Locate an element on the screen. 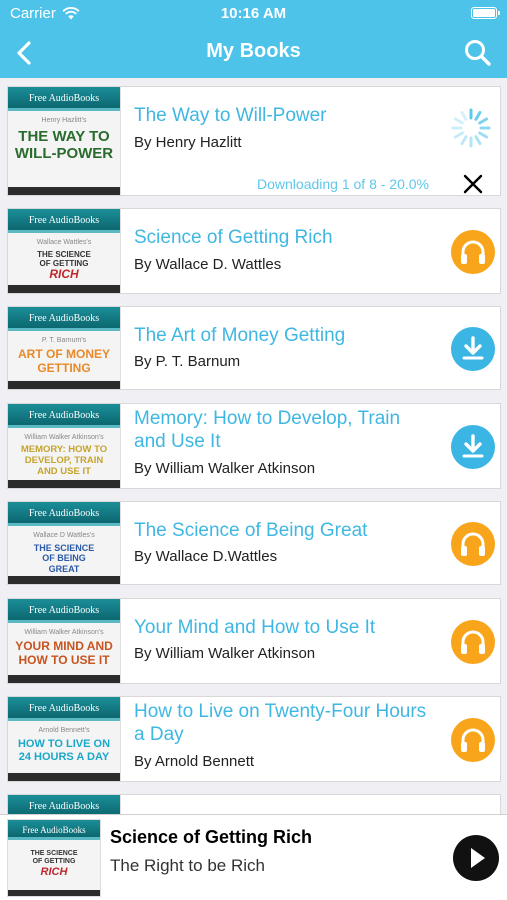 This screenshot has width=507, height=900. book-title: Memory: How to Develop, Train and Use It is located at coordinates (267, 430).